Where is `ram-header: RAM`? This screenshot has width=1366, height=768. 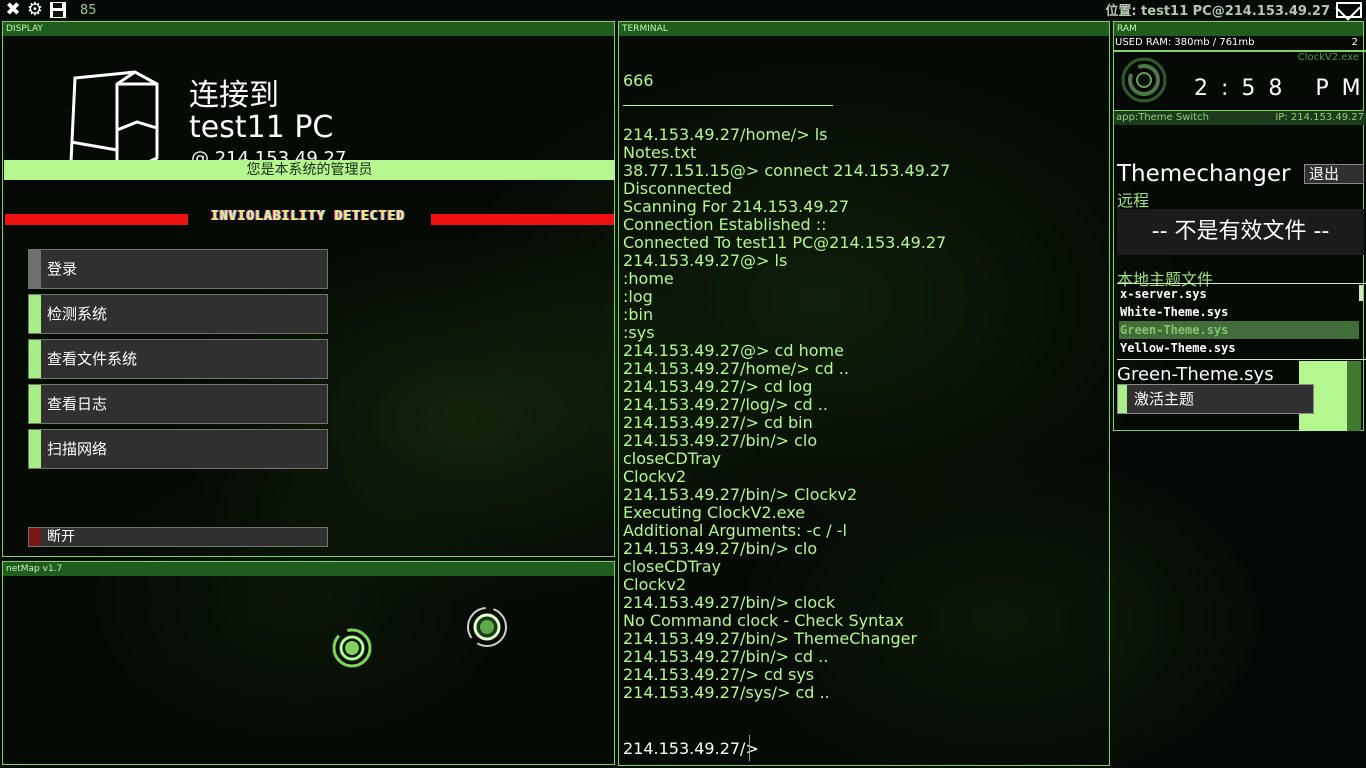 ram-header: RAM is located at coordinates (1238, 29).